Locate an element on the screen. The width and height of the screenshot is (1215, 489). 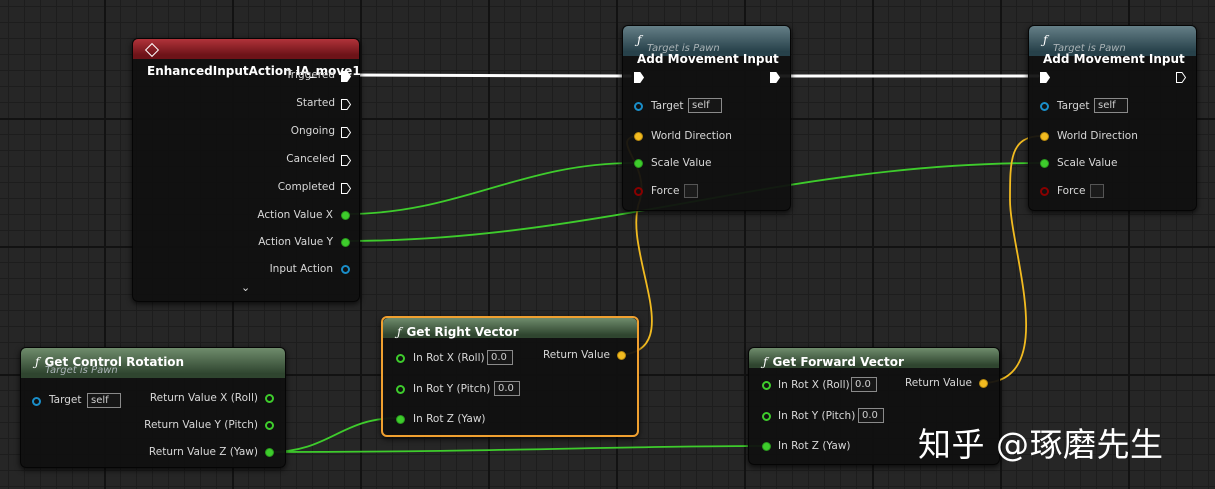
exec-pin-completed is located at coordinates (346, 188).